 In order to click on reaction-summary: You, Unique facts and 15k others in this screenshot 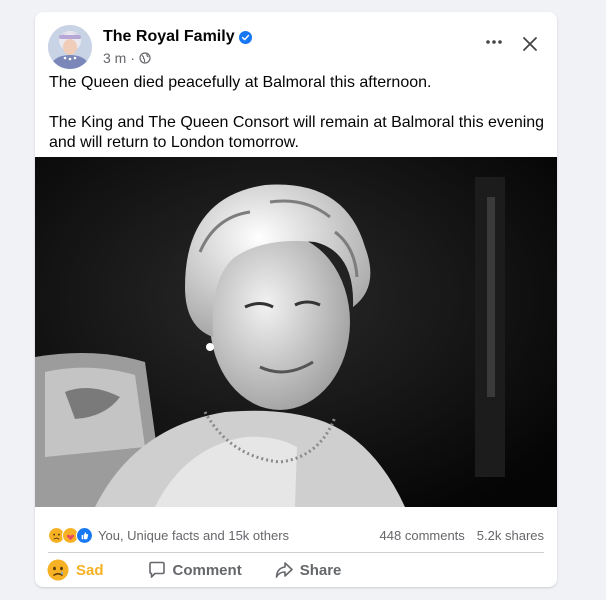, I will do `click(168, 535)`.